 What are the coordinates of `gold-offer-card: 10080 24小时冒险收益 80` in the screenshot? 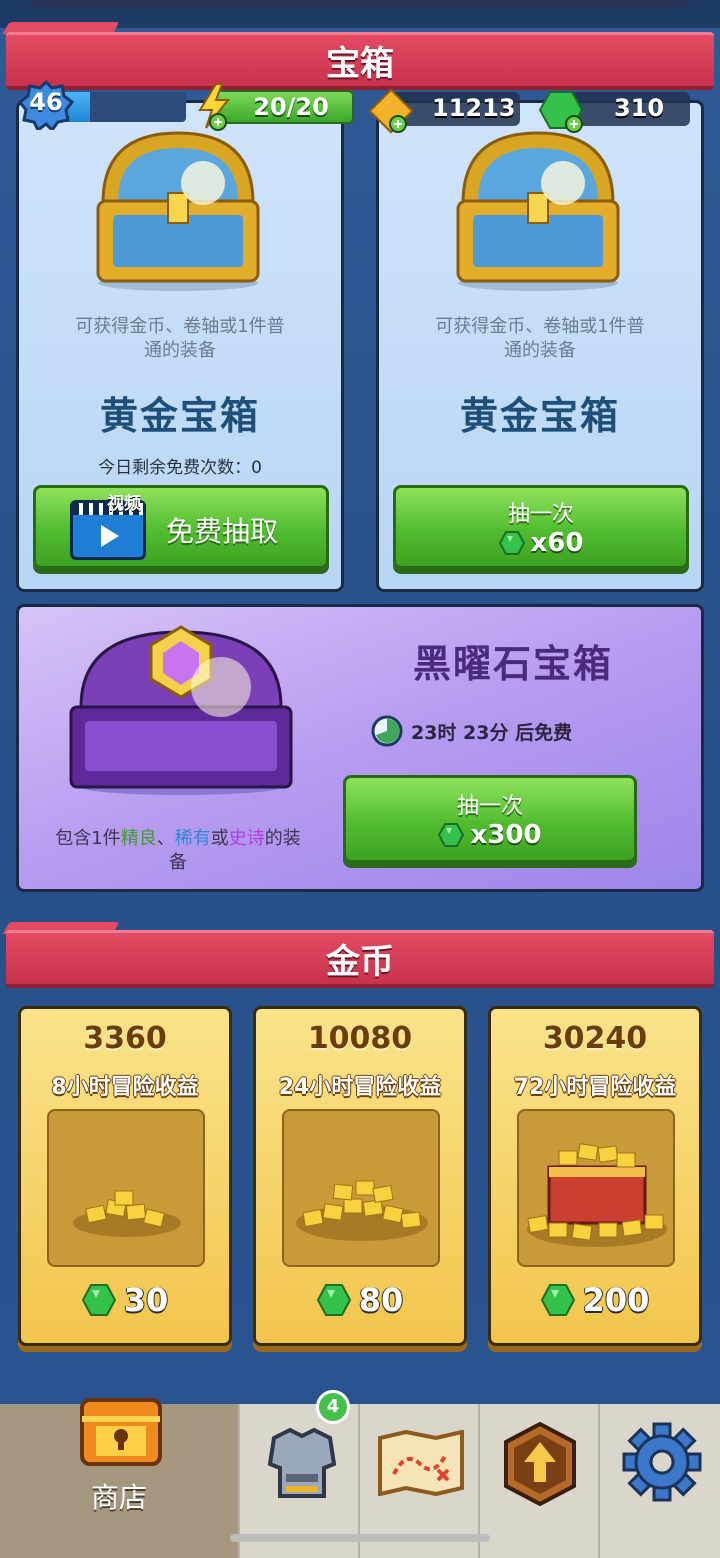 It's located at (360, 1176).